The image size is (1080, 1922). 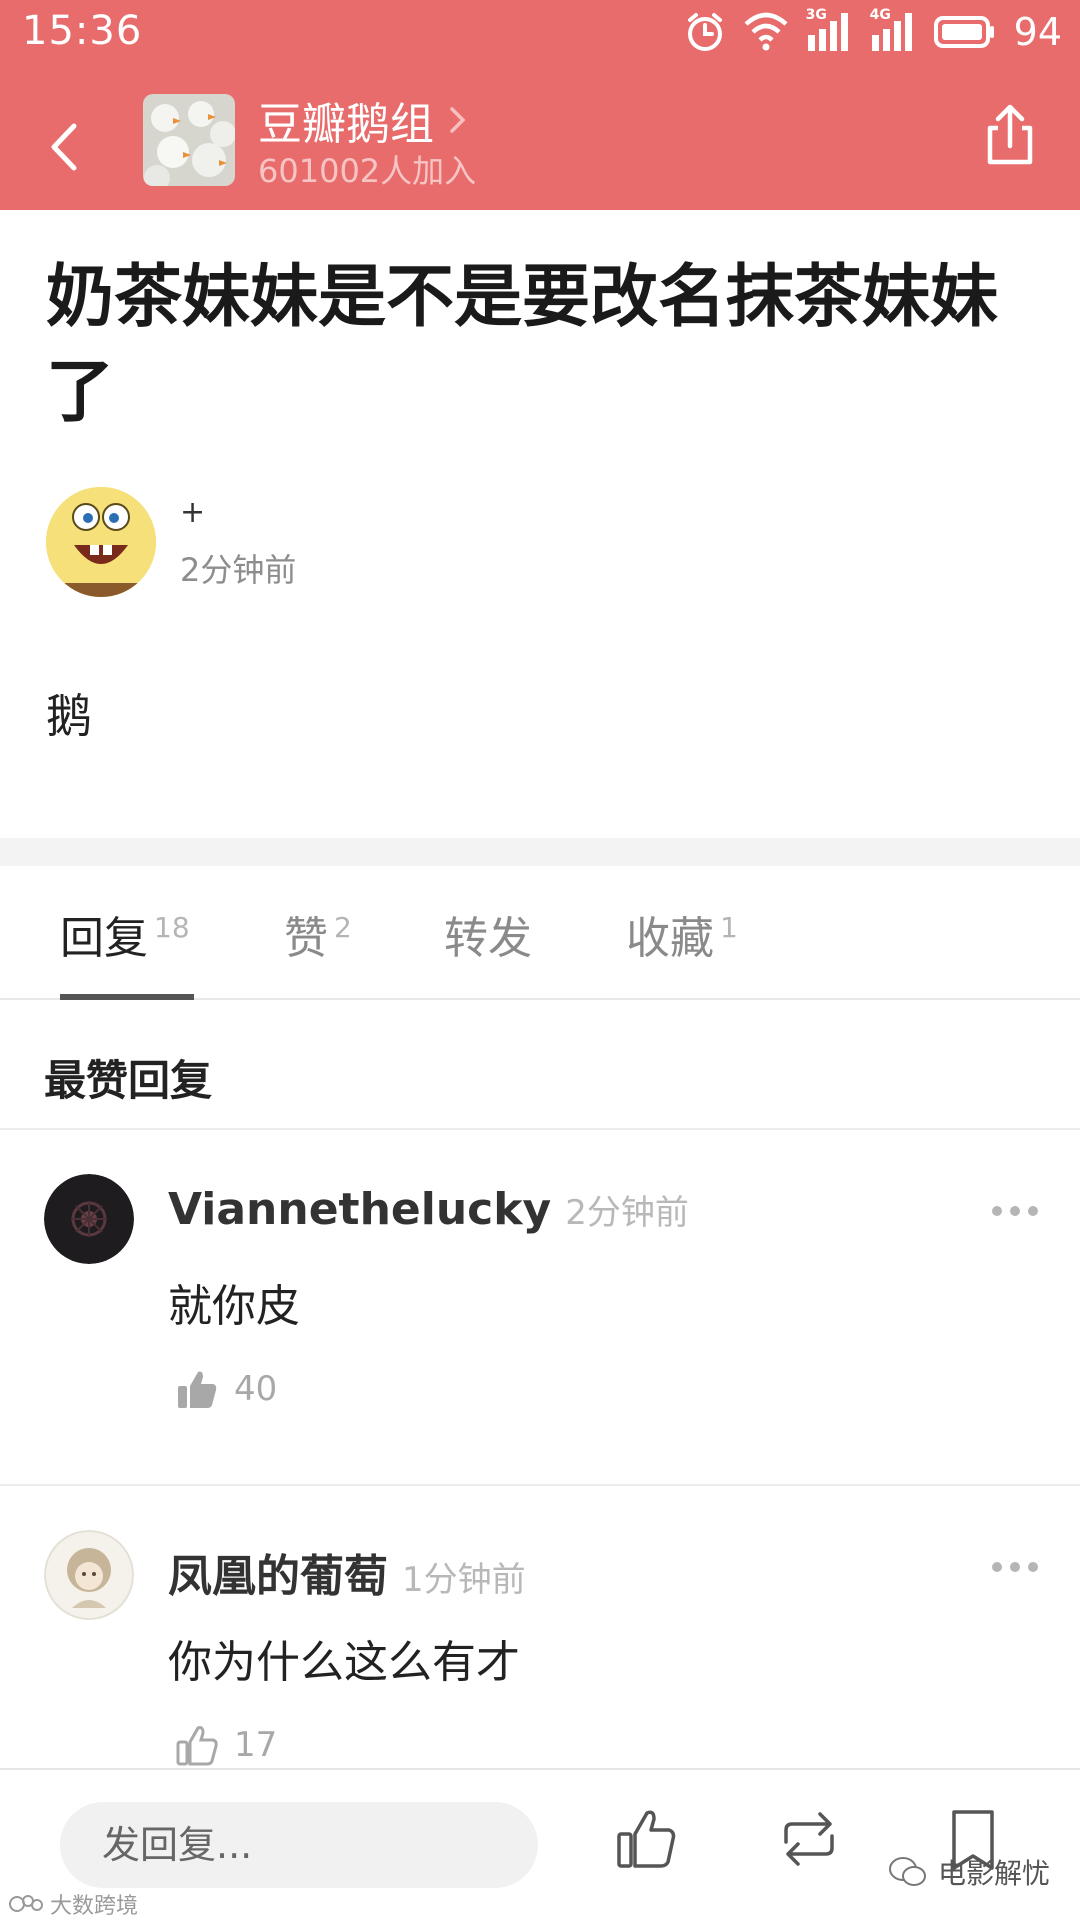 I want to click on reshare-button, so click(x=809, y=1839).